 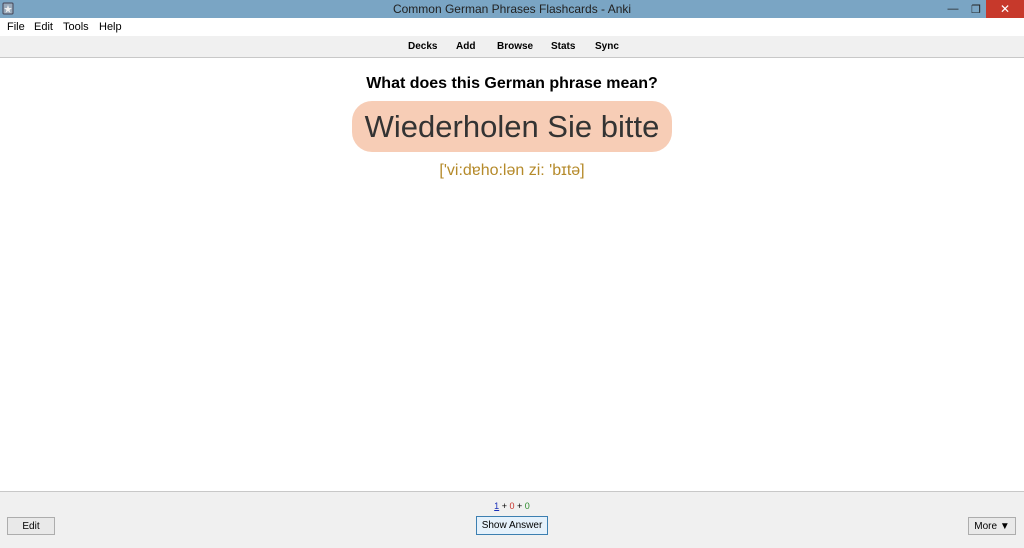 I want to click on phrase-highlight: Wiederholen Sie bitte, so click(x=512, y=126).